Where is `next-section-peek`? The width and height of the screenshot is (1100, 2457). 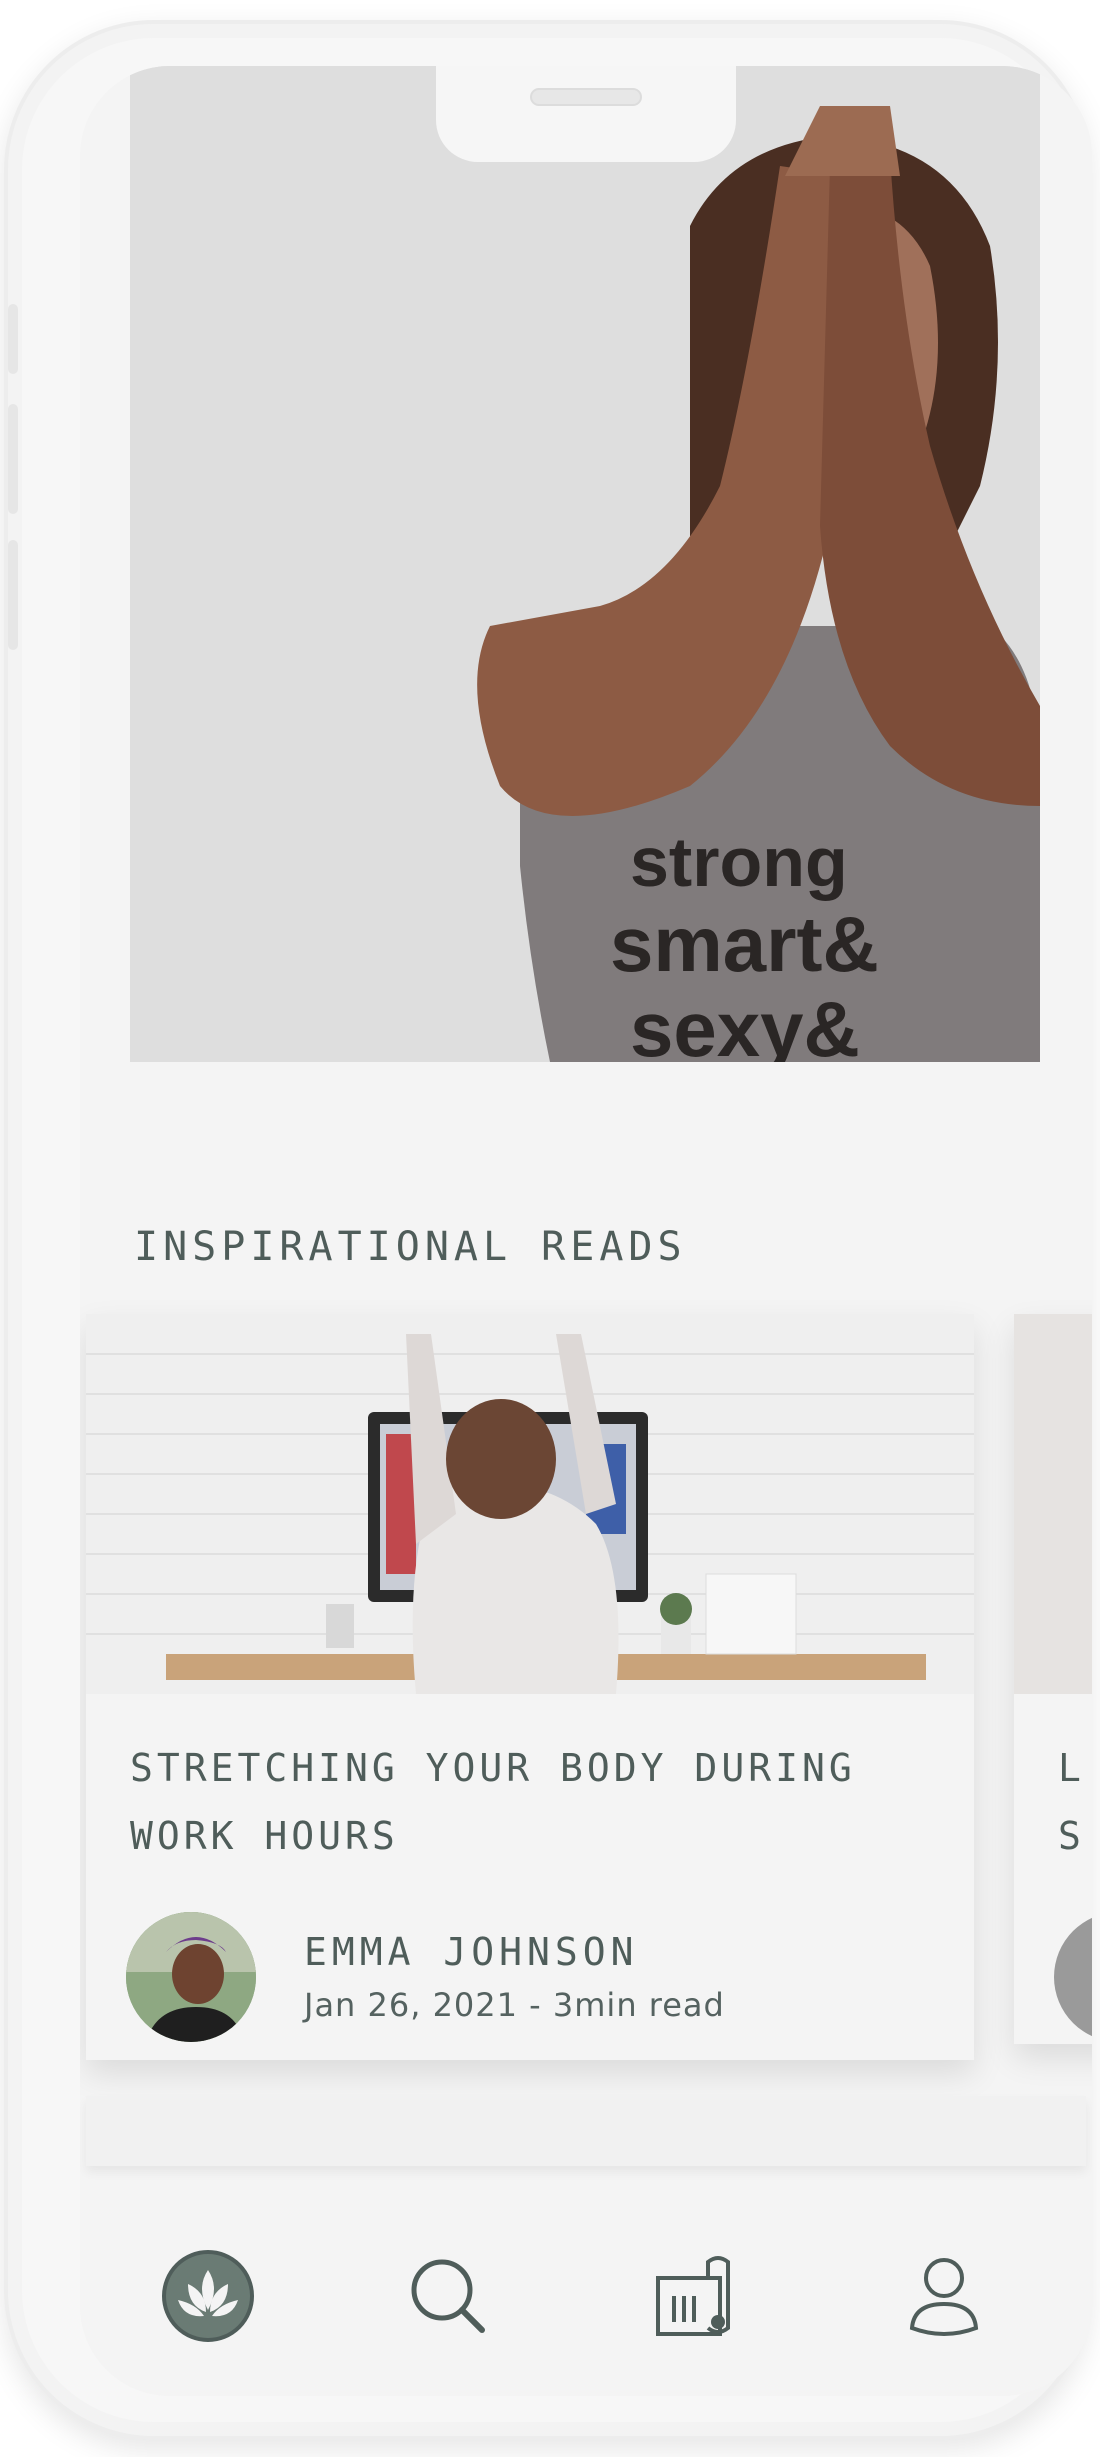
next-section-peek is located at coordinates (586, 2131).